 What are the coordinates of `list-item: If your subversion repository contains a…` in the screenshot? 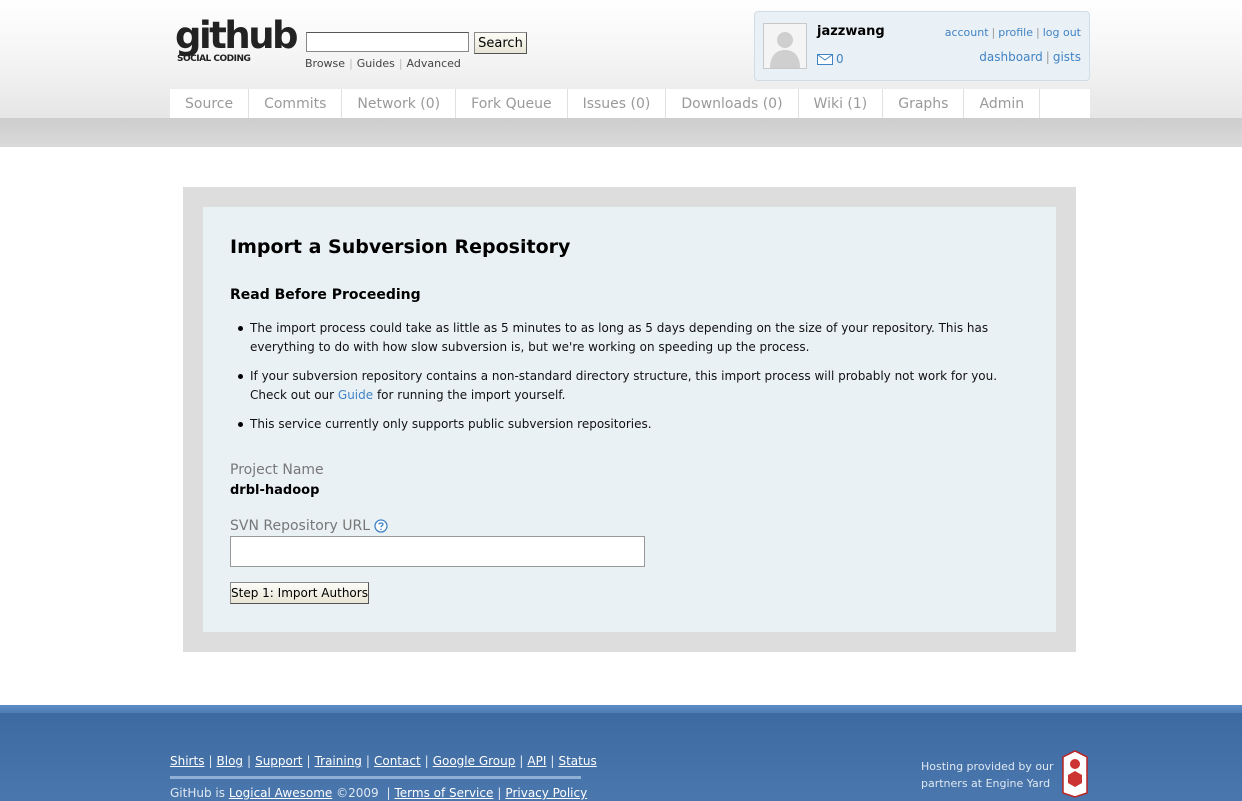 It's located at (636, 386).